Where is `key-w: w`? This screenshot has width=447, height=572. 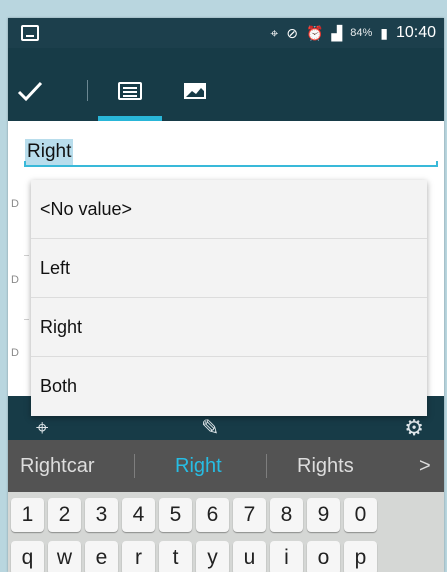
key-w: w is located at coordinates (64, 556).